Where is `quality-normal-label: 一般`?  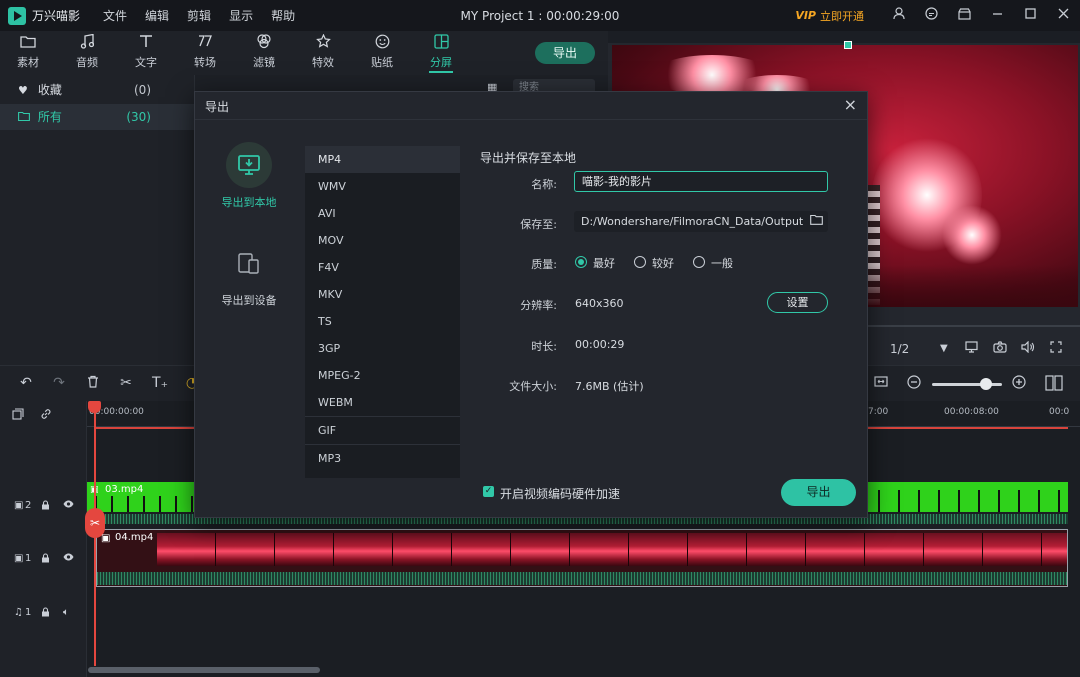
quality-normal-label: 一般 is located at coordinates (722, 263).